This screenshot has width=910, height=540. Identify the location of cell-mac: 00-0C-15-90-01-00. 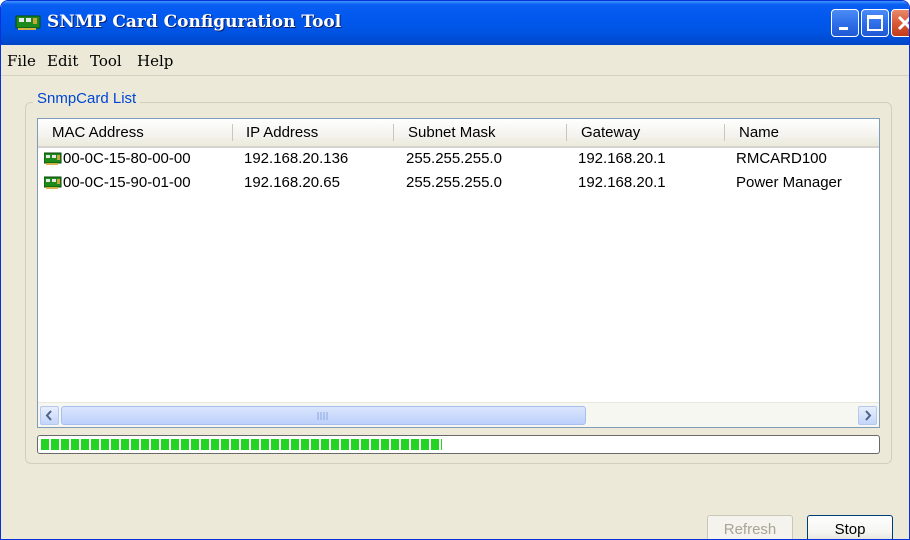
(127, 182).